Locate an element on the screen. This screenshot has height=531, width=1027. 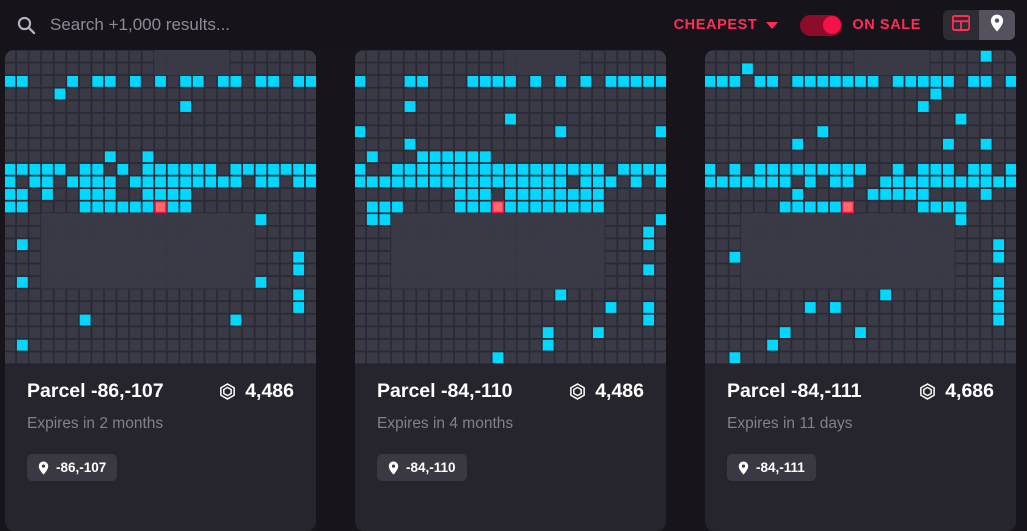
parcel-header-row: Parcel -84,-110 4,486 is located at coordinates (510, 391).